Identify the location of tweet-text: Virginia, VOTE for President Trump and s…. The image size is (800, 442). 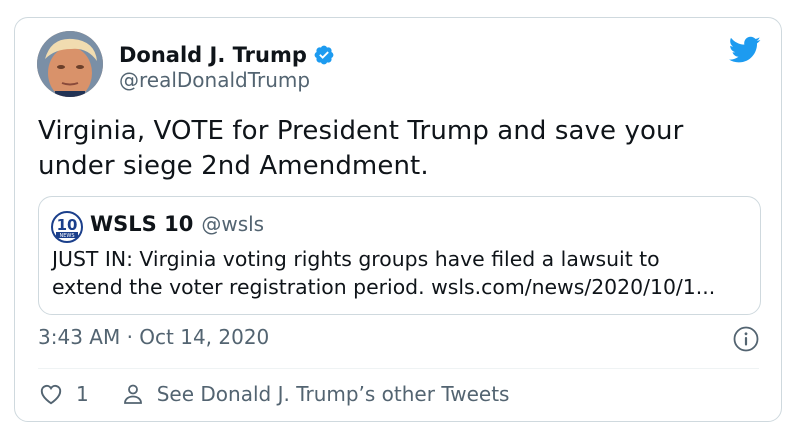
(398, 149).